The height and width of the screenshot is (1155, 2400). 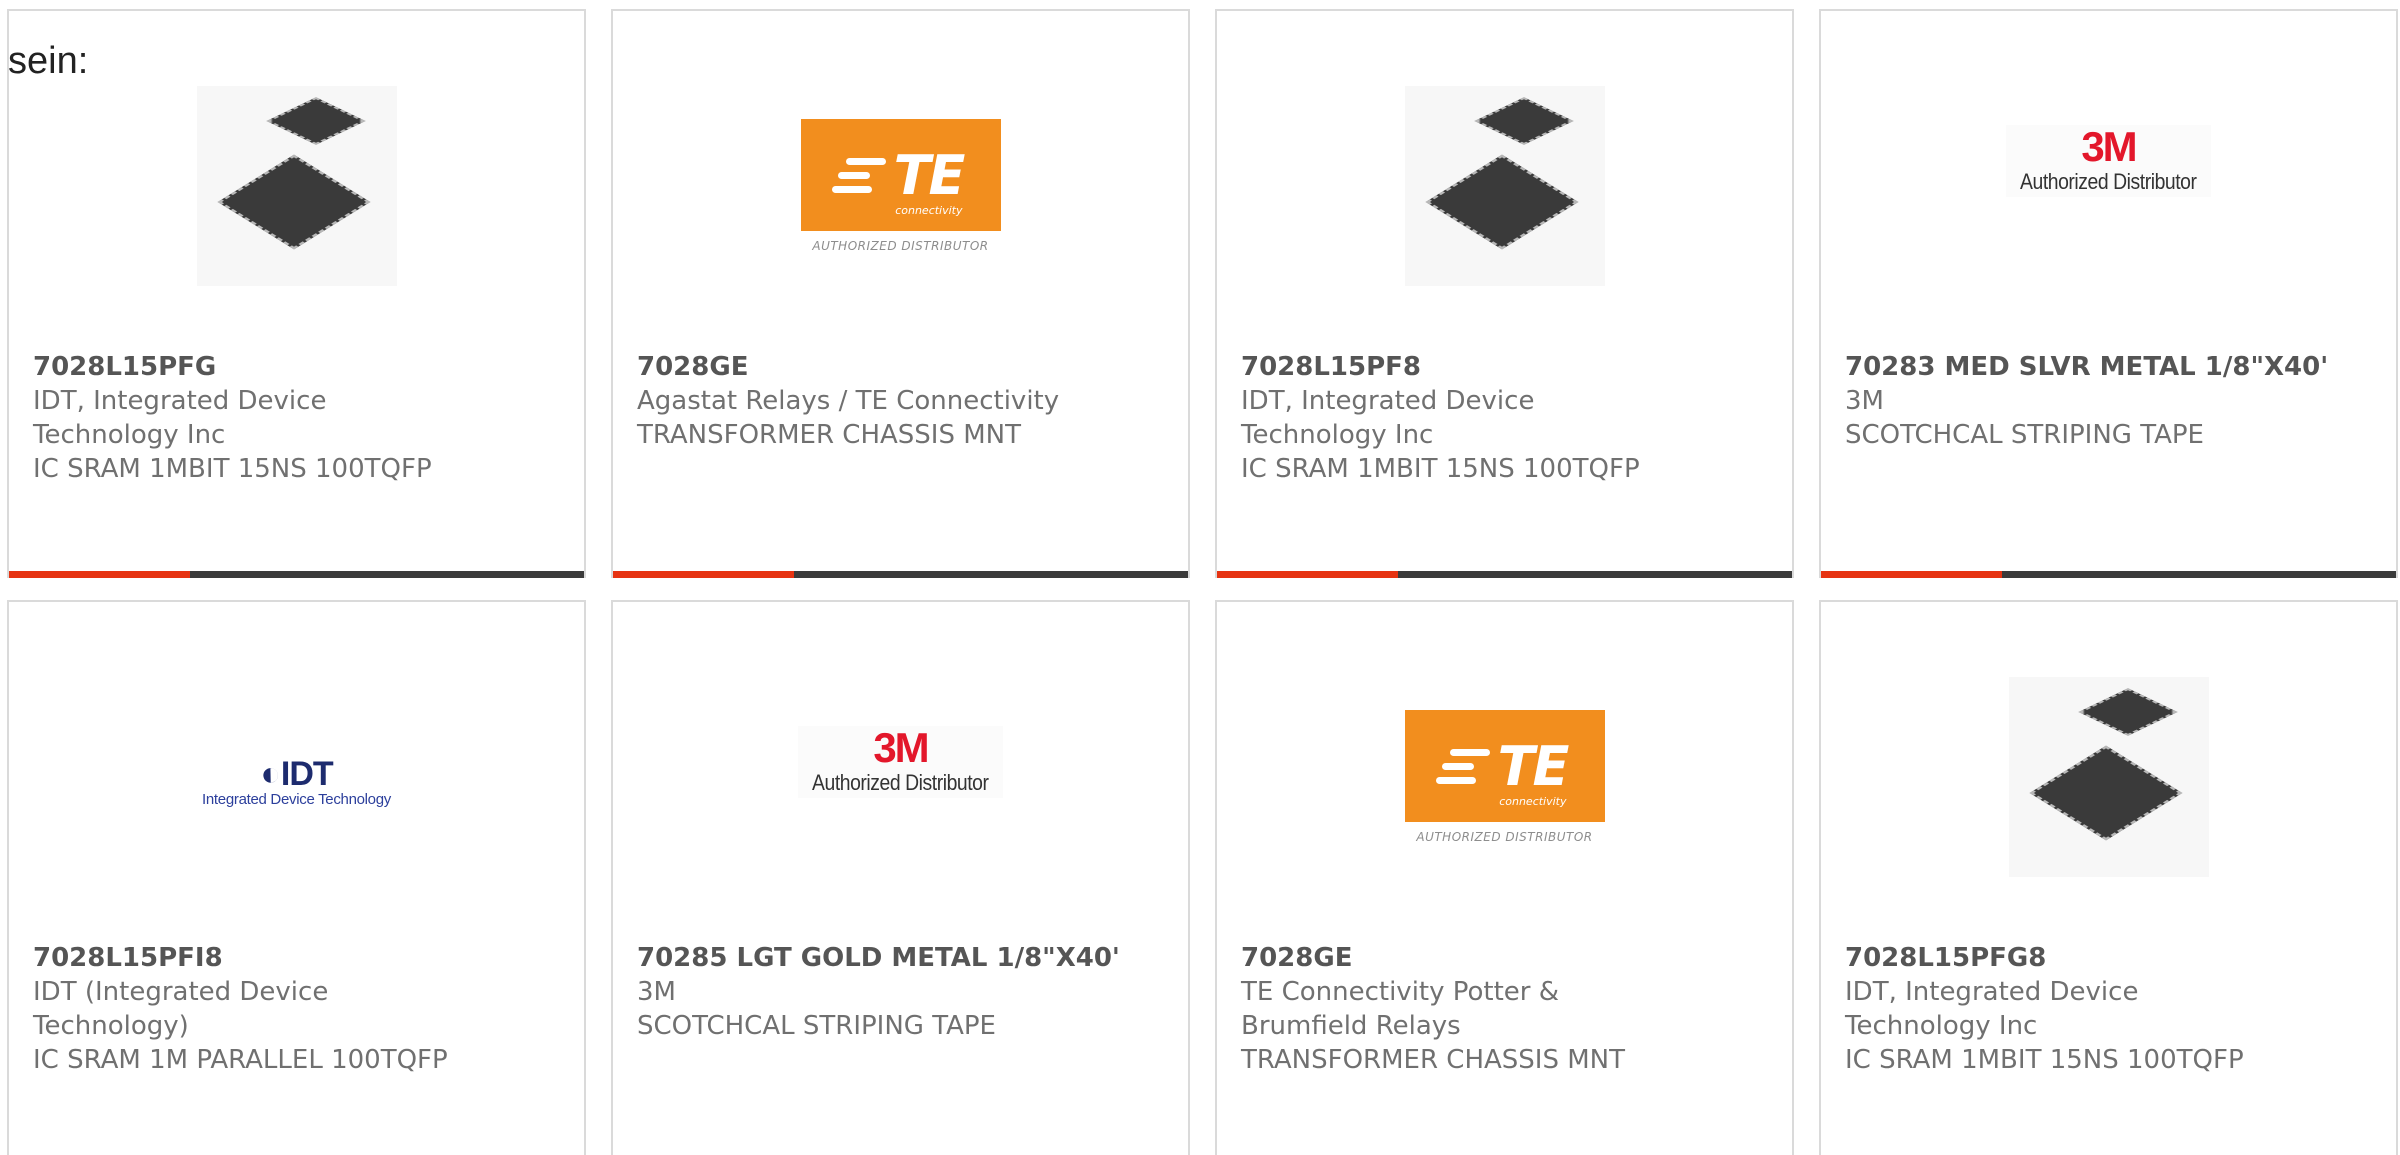 What do you see at coordinates (902, 958) in the screenshot?
I see `part-number-link: 70285 LGT GOLD METAL 1/8"X40'` at bounding box center [902, 958].